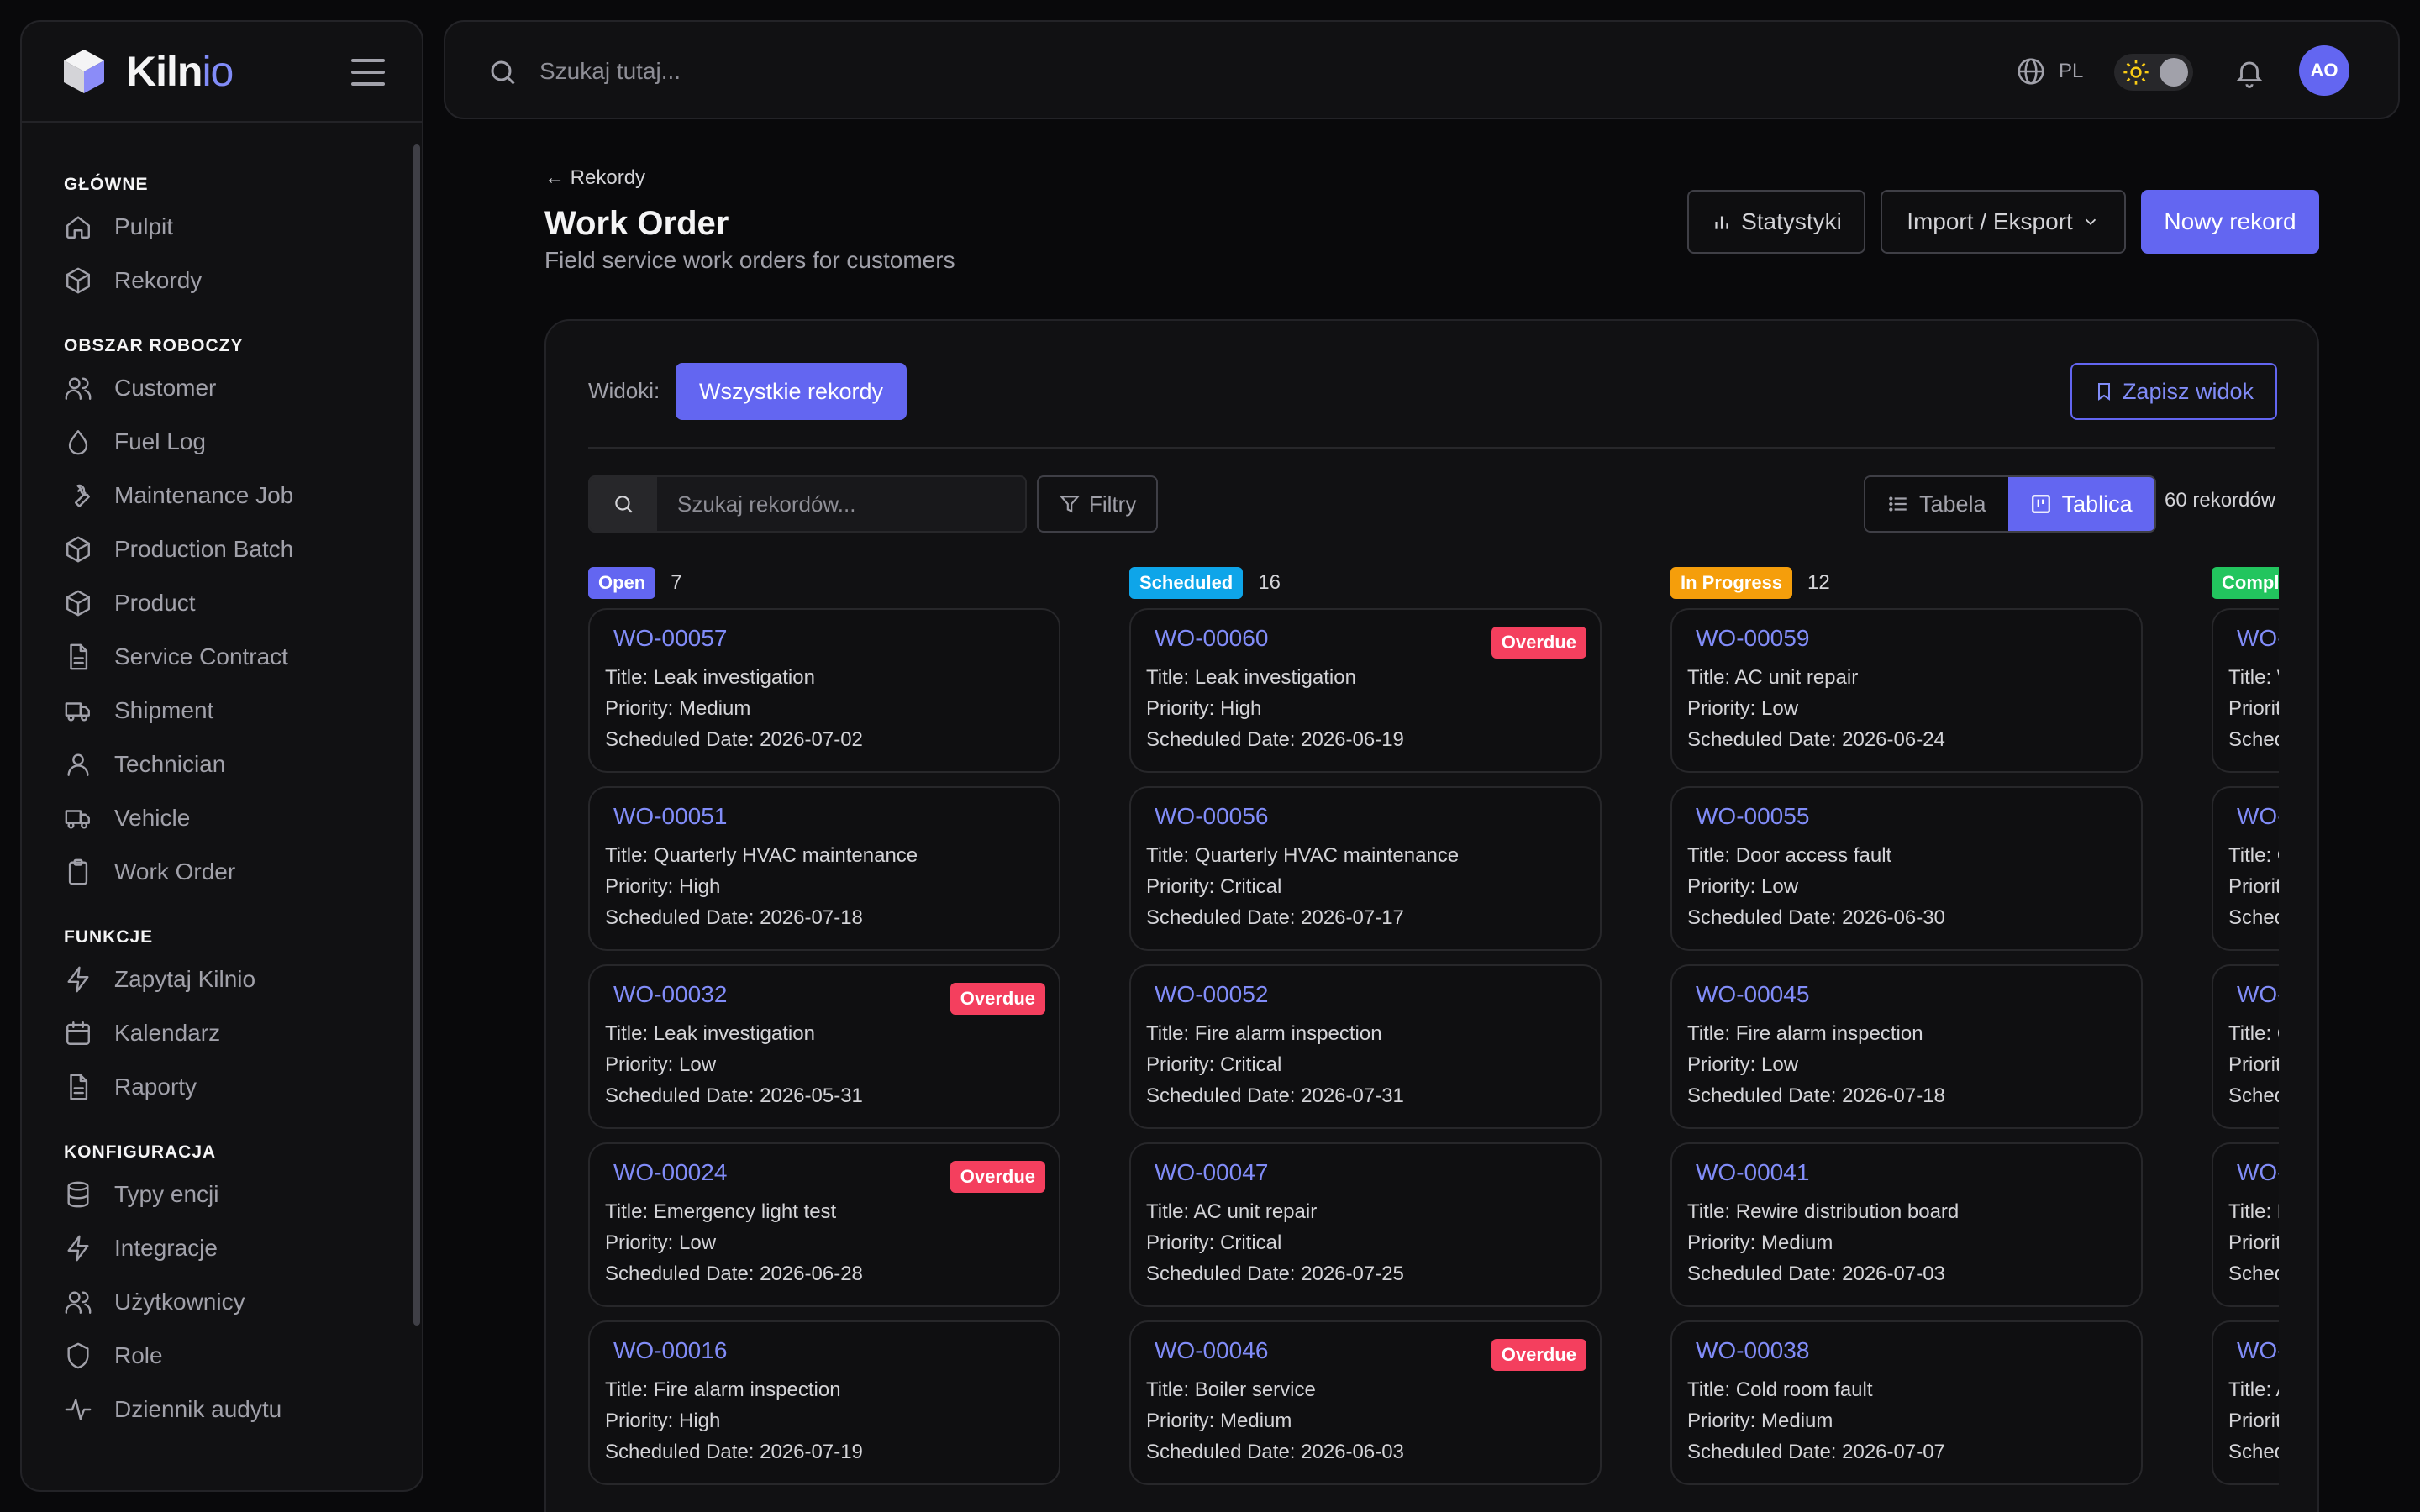 The width and height of the screenshot is (2420, 1512). What do you see at coordinates (2258, 643) in the screenshot?
I see `record-id-link: WO-00058` at bounding box center [2258, 643].